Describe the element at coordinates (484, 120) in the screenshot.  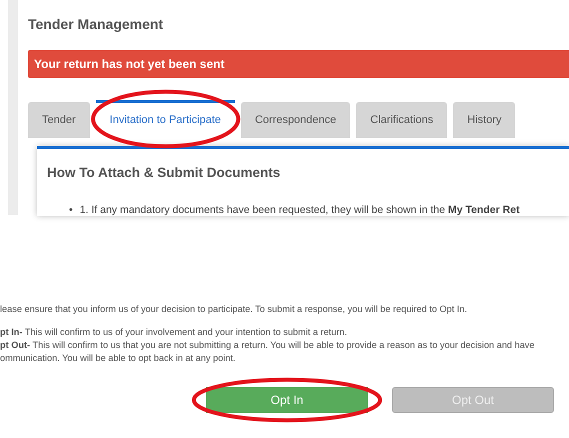
I see `tab: History` at that location.